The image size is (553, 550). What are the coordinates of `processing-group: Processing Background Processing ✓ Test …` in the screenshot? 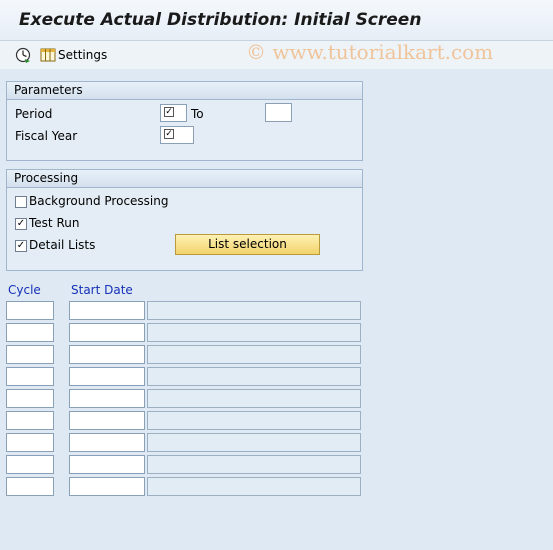 It's located at (184, 220).